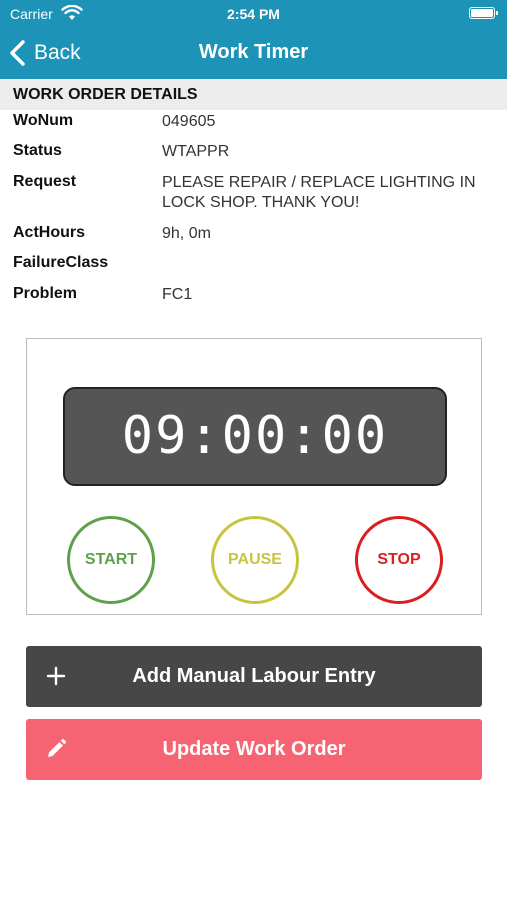 This screenshot has height=900, width=507. I want to click on detail-label: ActHours, so click(49, 232).